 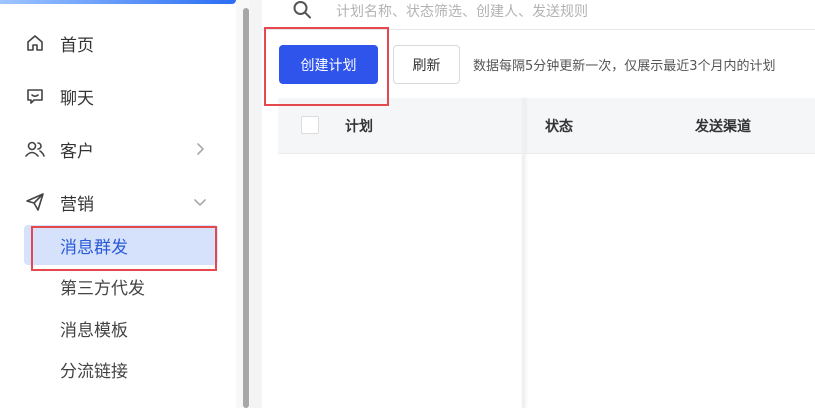 What do you see at coordinates (35, 43) in the screenshot?
I see `home-icon` at bounding box center [35, 43].